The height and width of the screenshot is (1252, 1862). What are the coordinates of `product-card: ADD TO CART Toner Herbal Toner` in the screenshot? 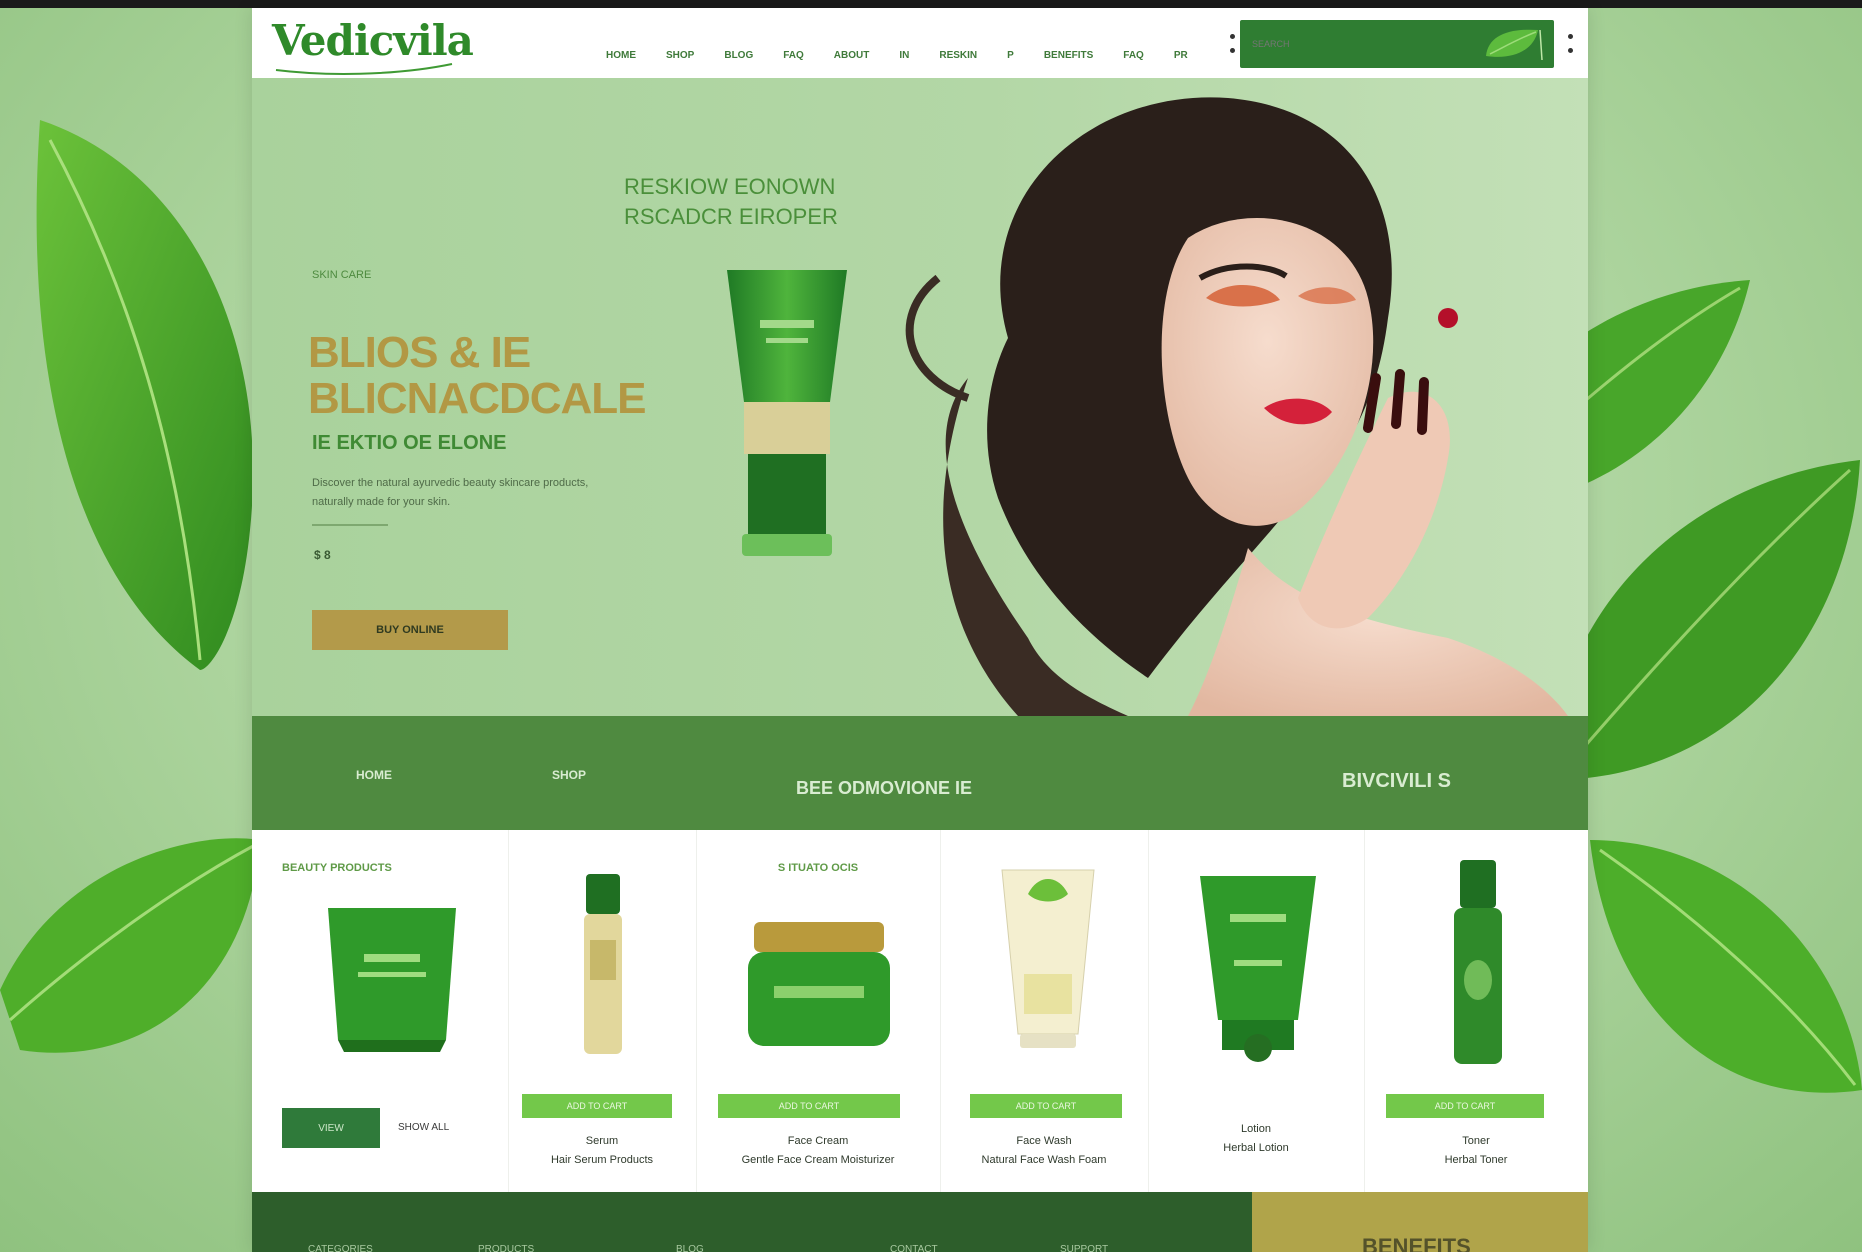 It's located at (1476, 1011).